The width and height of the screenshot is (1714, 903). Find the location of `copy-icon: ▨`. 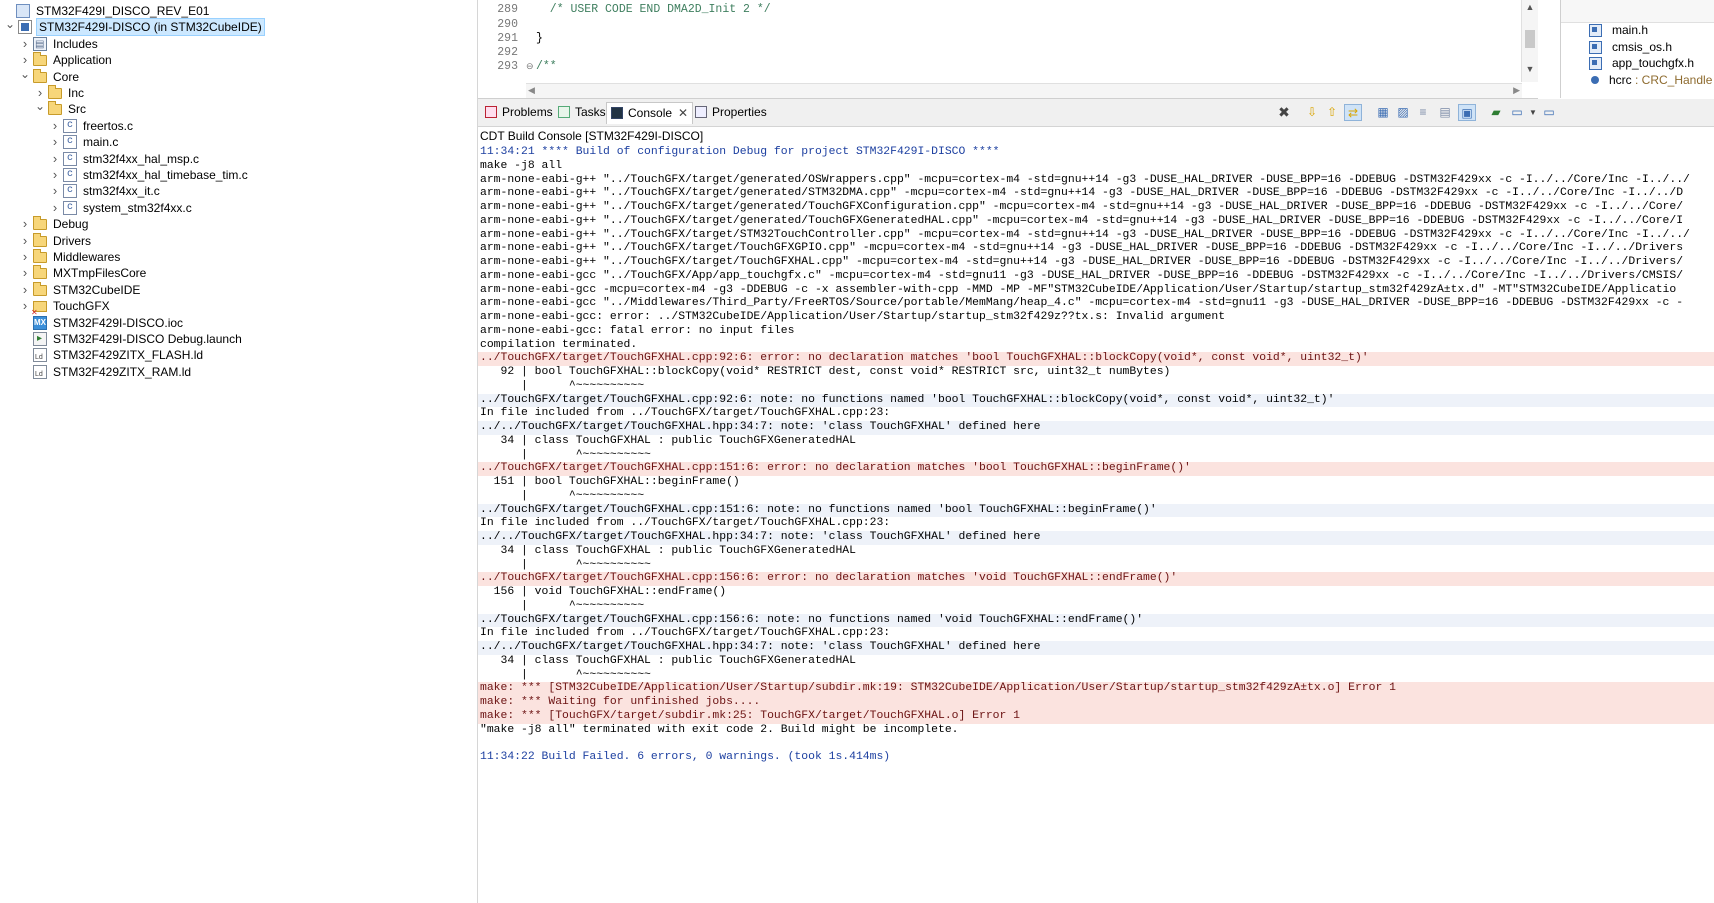

copy-icon: ▨ is located at coordinates (1403, 112).